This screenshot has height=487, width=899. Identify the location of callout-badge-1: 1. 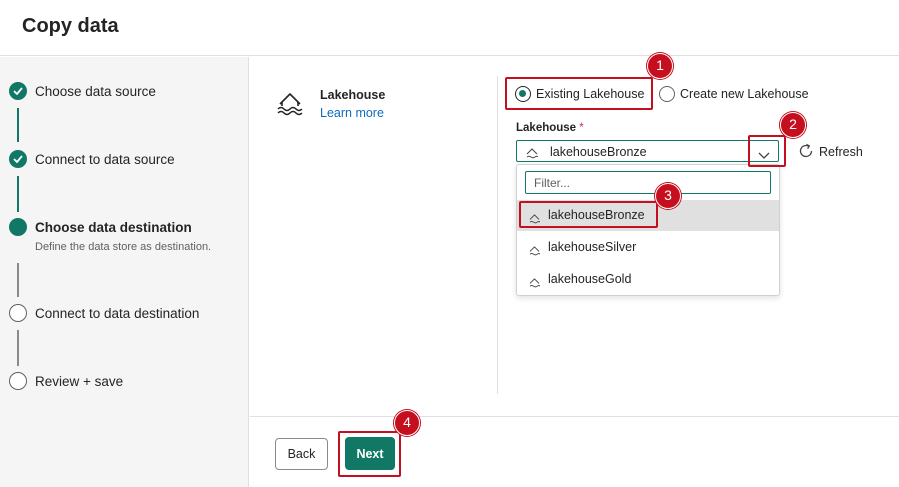
(660, 66).